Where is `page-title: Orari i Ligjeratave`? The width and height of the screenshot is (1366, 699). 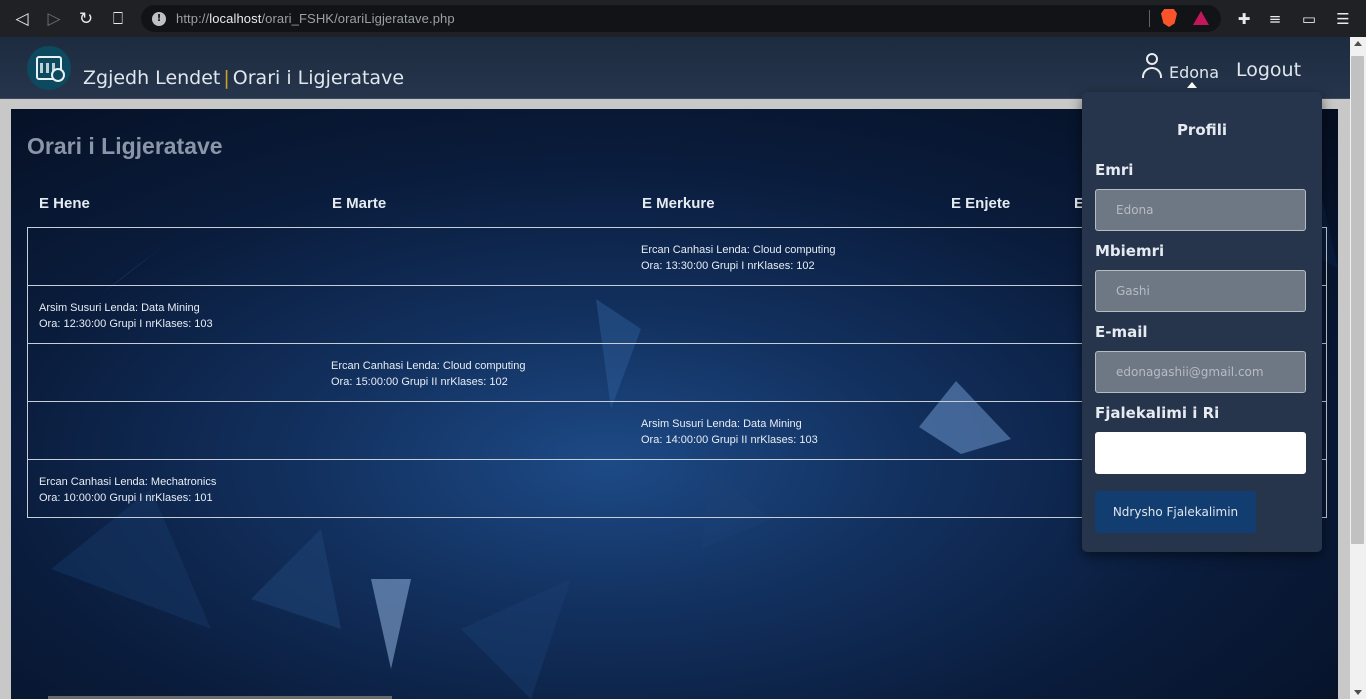 page-title: Orari i Ligjeratave is located at coordinates (125, 146).